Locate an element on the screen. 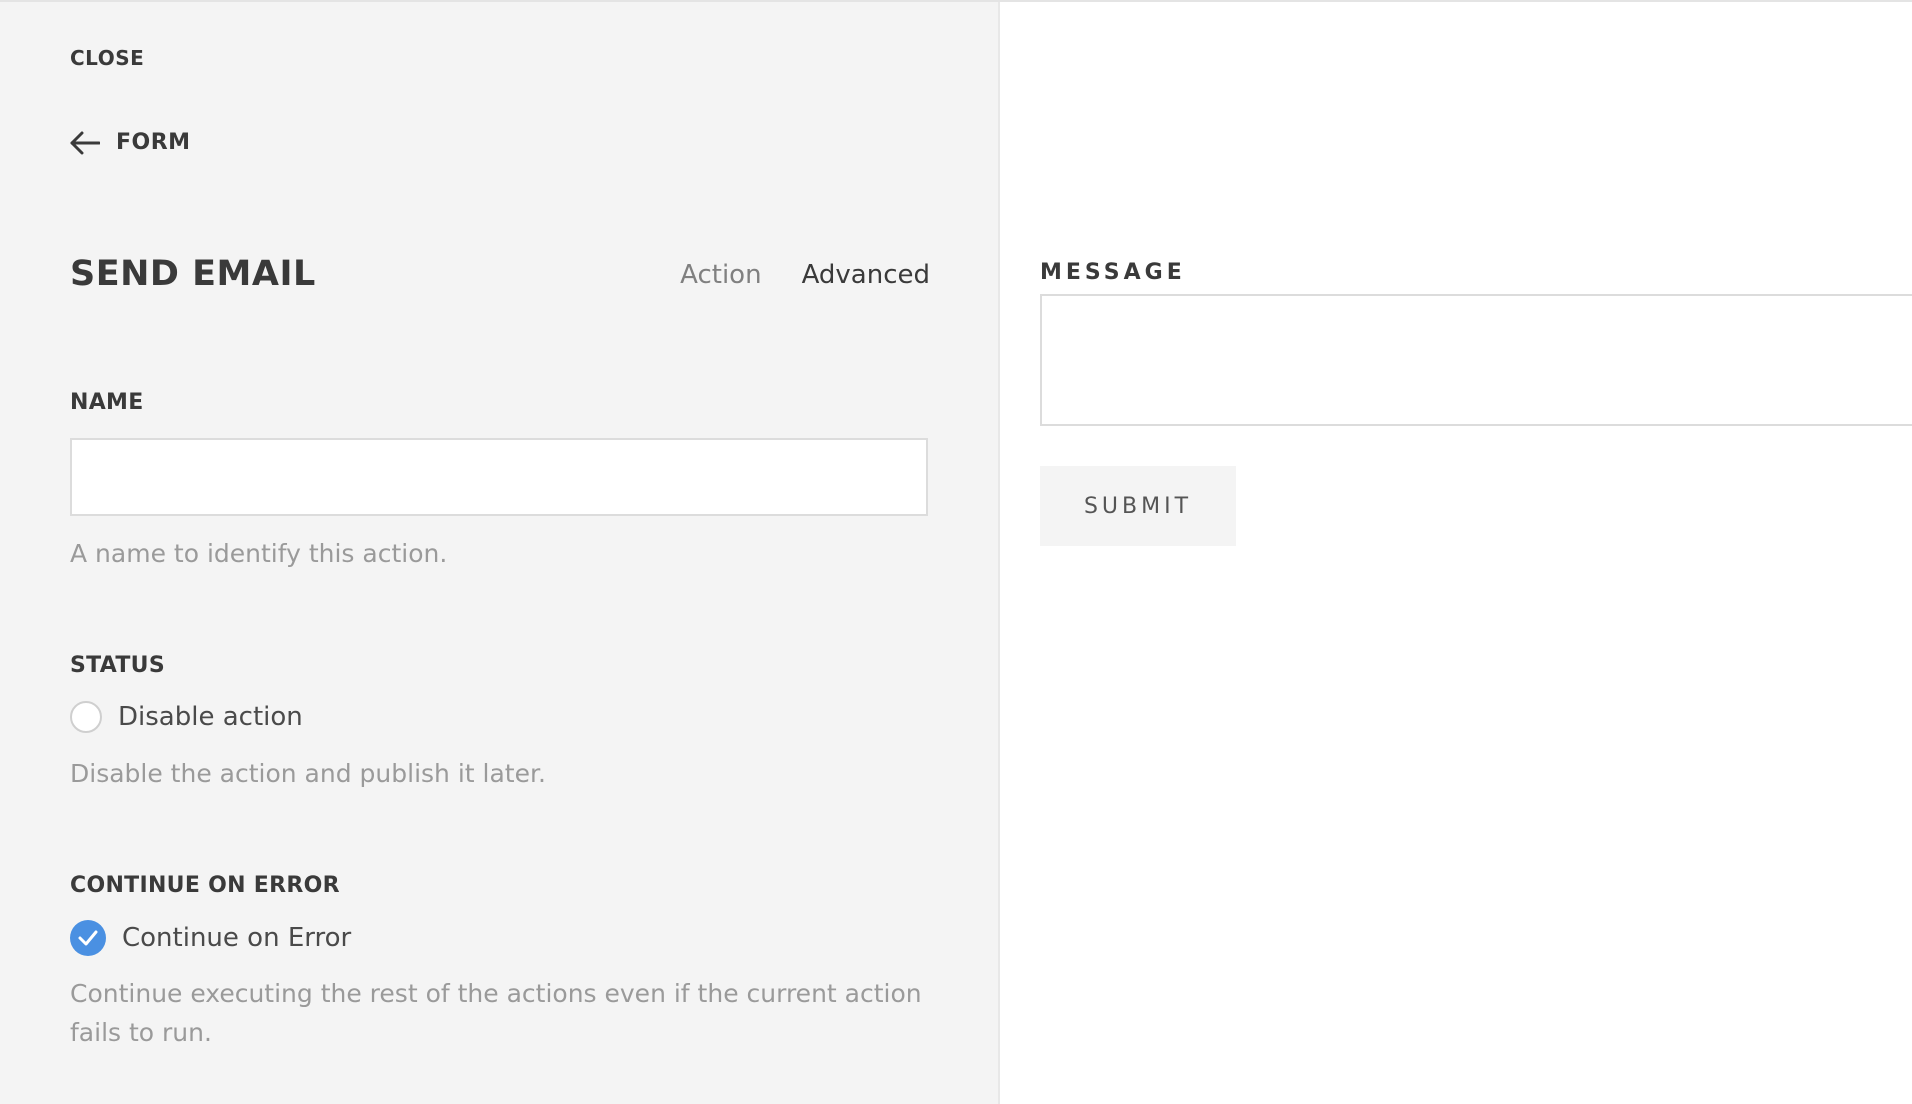 This screenshot has width=1912, height=1104. checkmark-icon is located at coordinates (88, 938).